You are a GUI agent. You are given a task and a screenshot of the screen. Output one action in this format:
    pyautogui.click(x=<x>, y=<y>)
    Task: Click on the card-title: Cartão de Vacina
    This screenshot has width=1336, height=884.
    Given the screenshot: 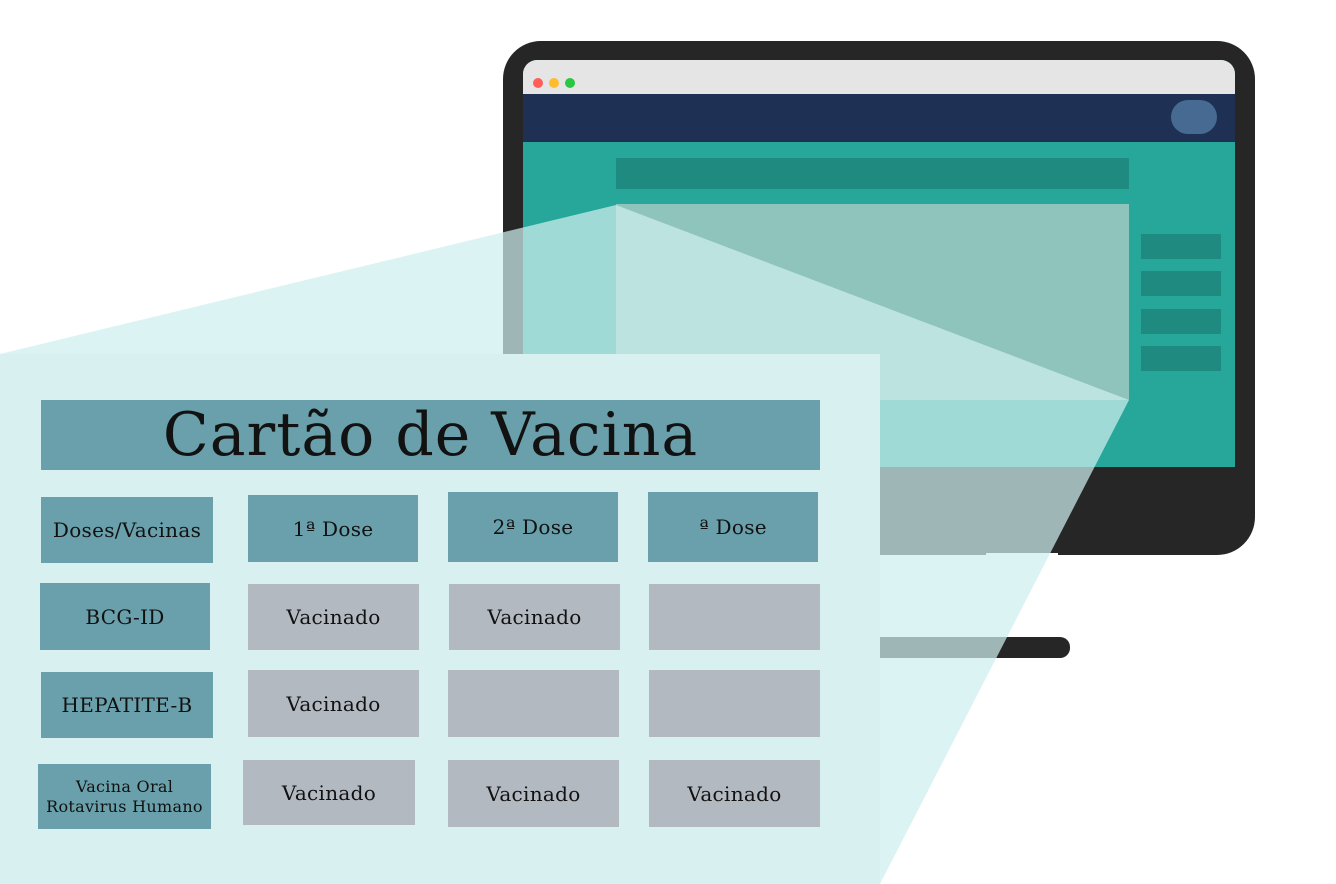 What is the action you would take?
    pyautogui.click(x=430, y=435)
    